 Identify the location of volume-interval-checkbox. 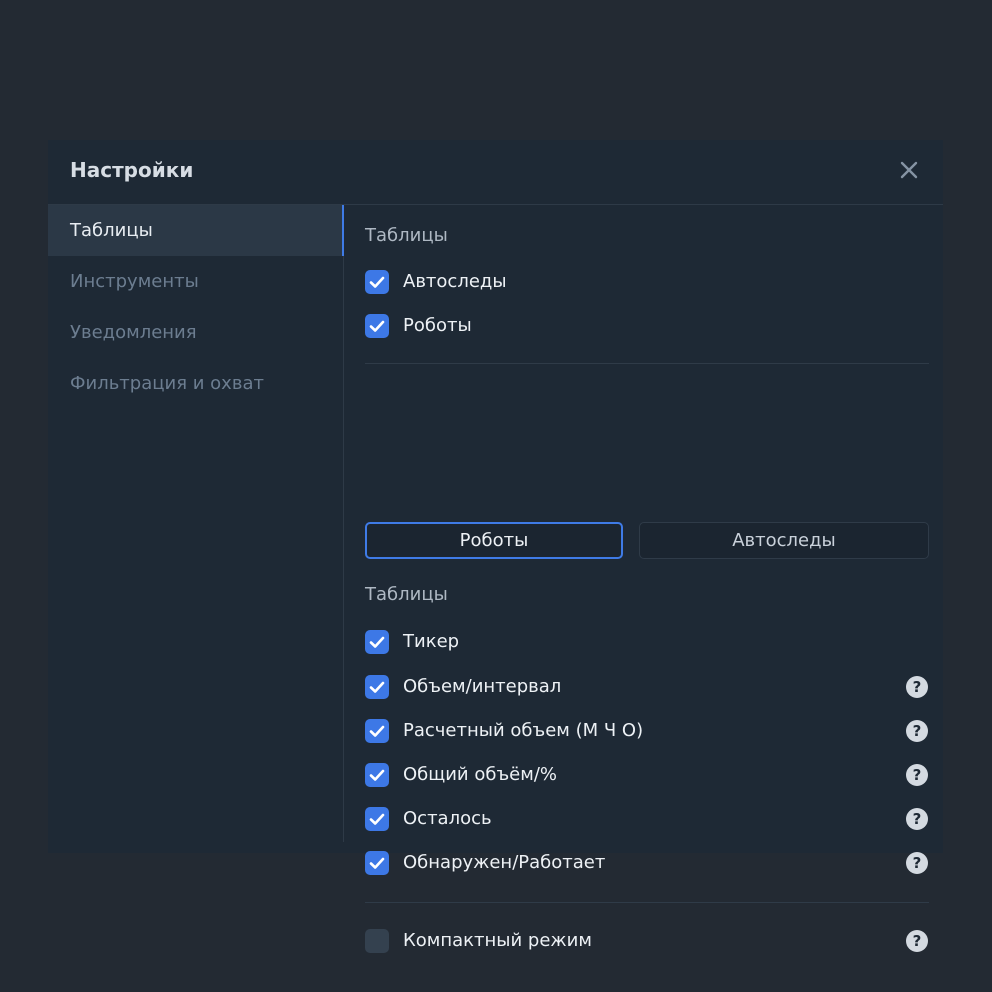
(377, 687).